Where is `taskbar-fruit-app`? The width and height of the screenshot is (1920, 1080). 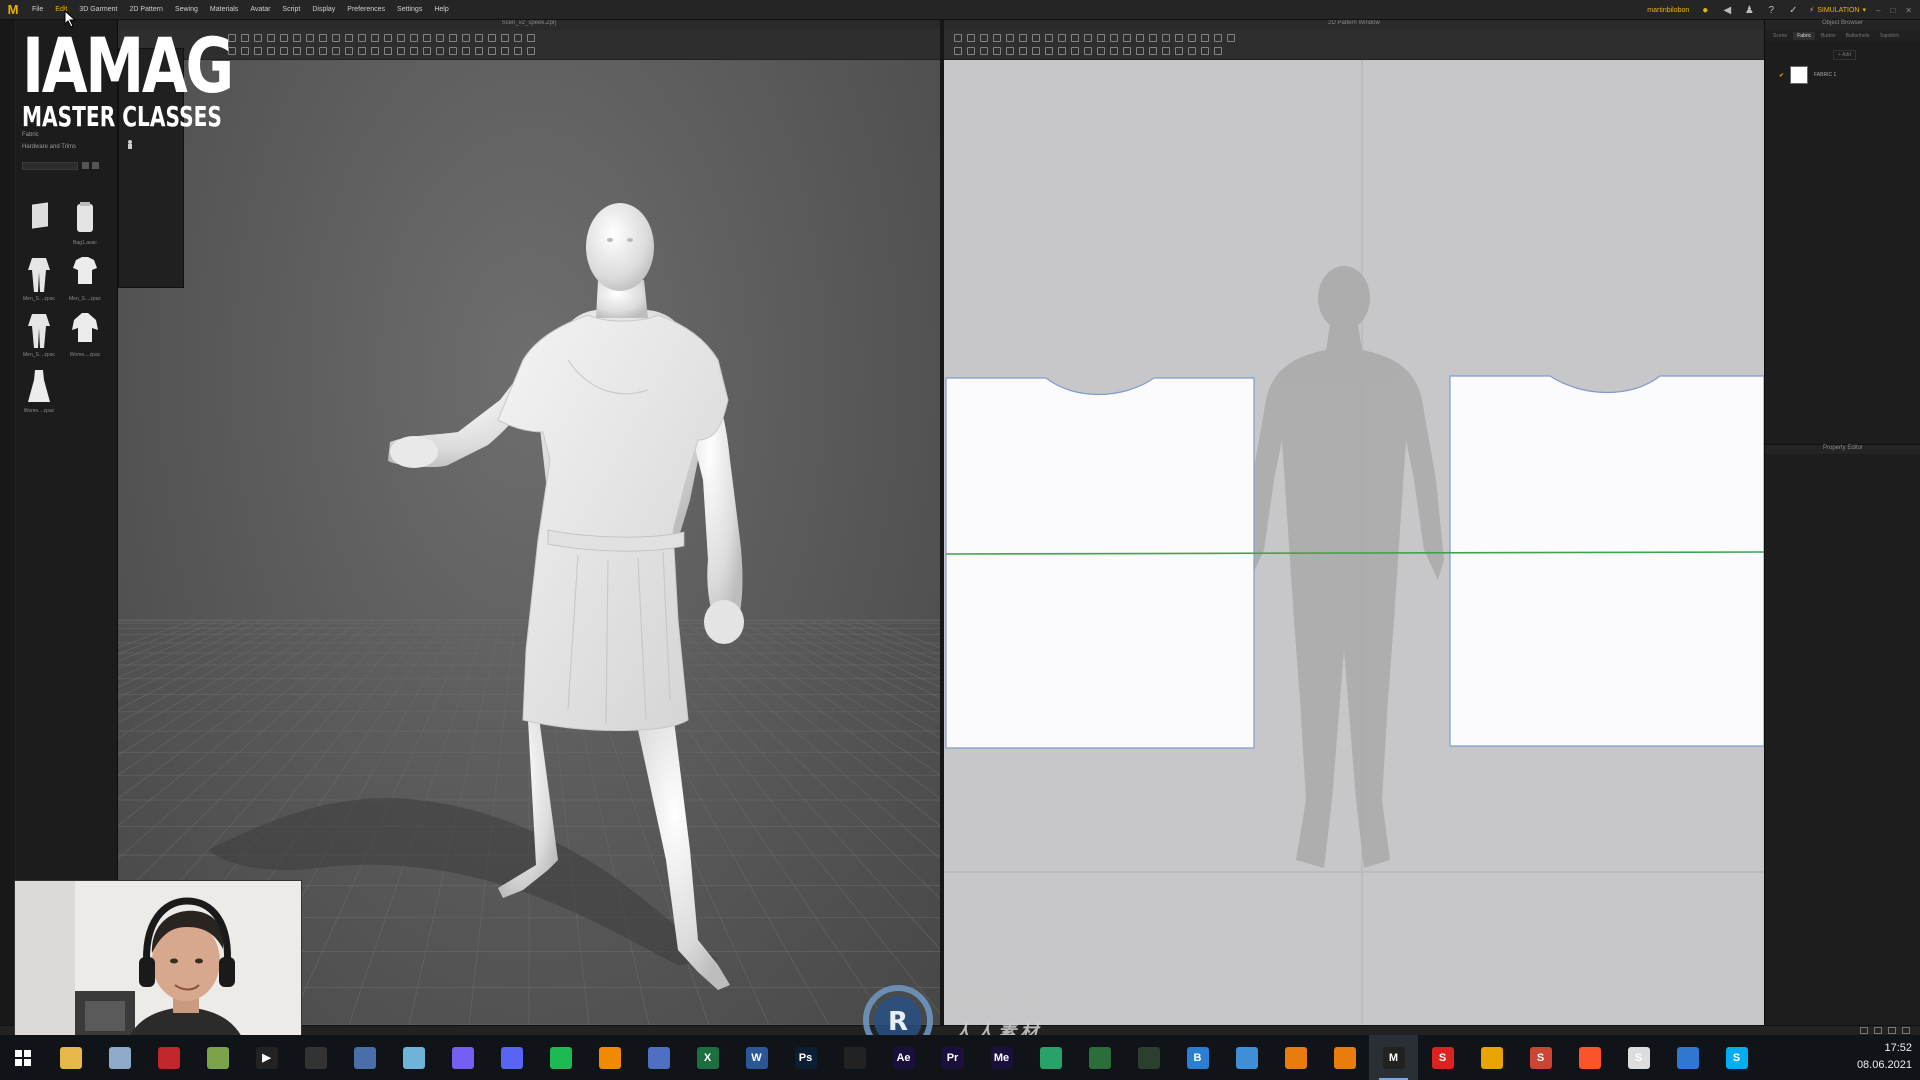 taskbar-fruit-app is located at coordinates (217, 1057).